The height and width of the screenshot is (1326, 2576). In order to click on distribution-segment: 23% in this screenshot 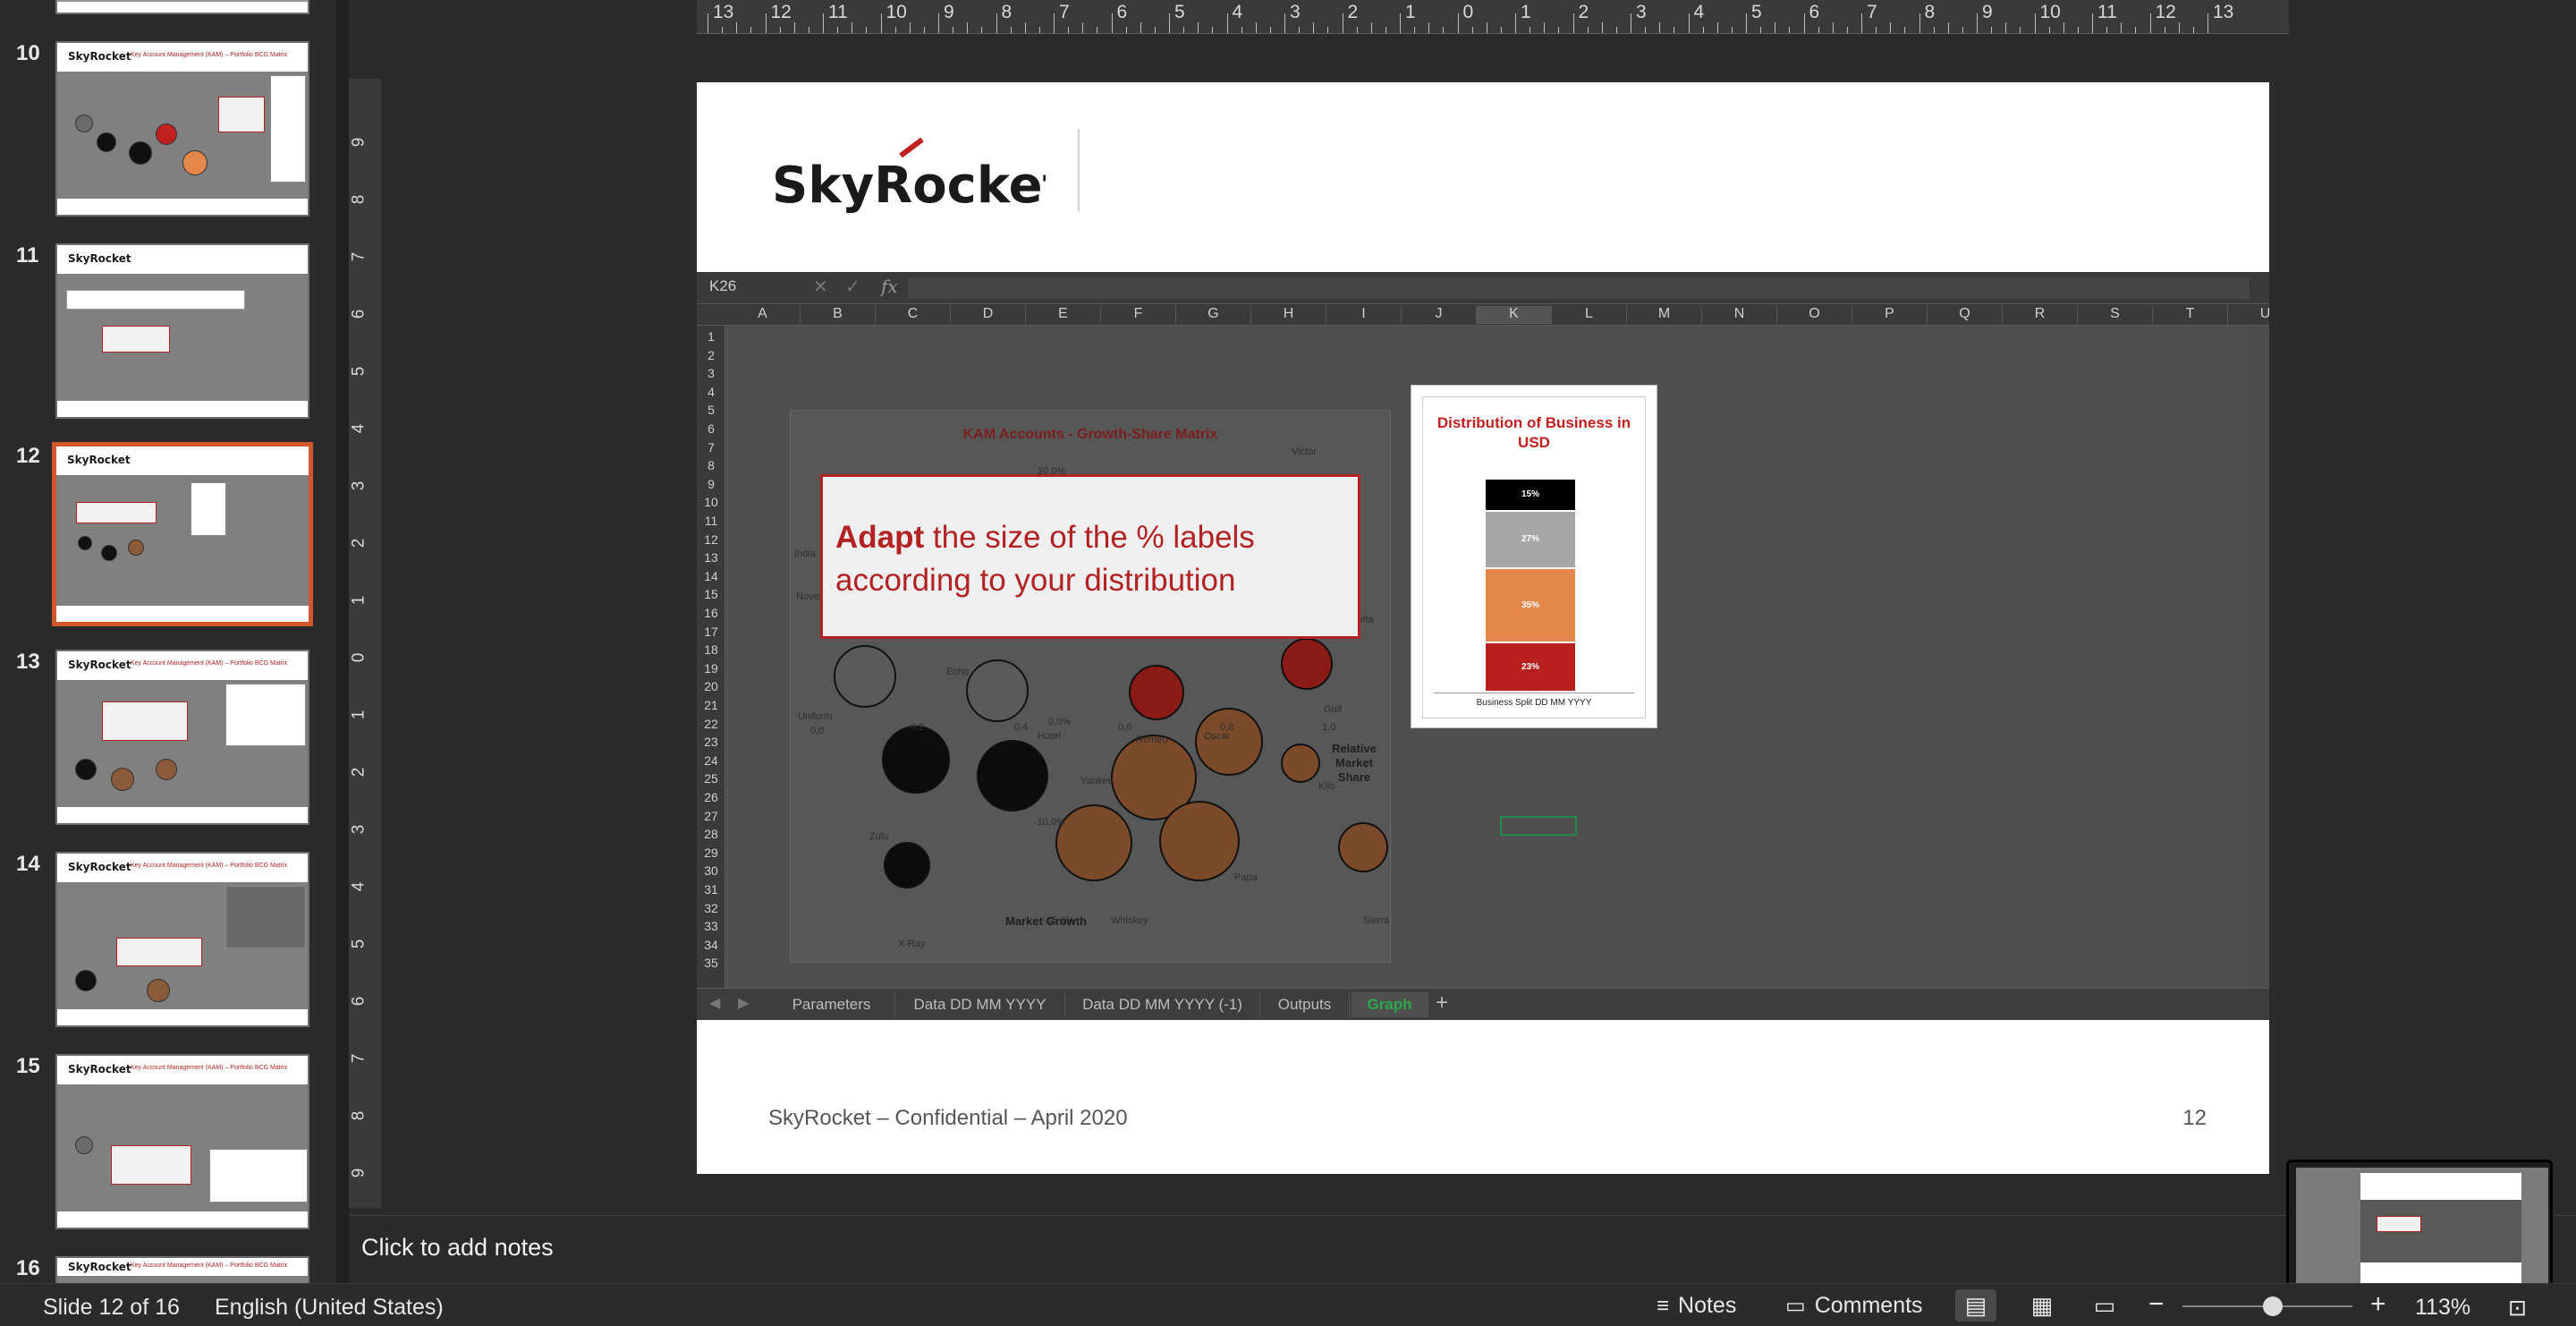, I will do `click(1530, 668)`.